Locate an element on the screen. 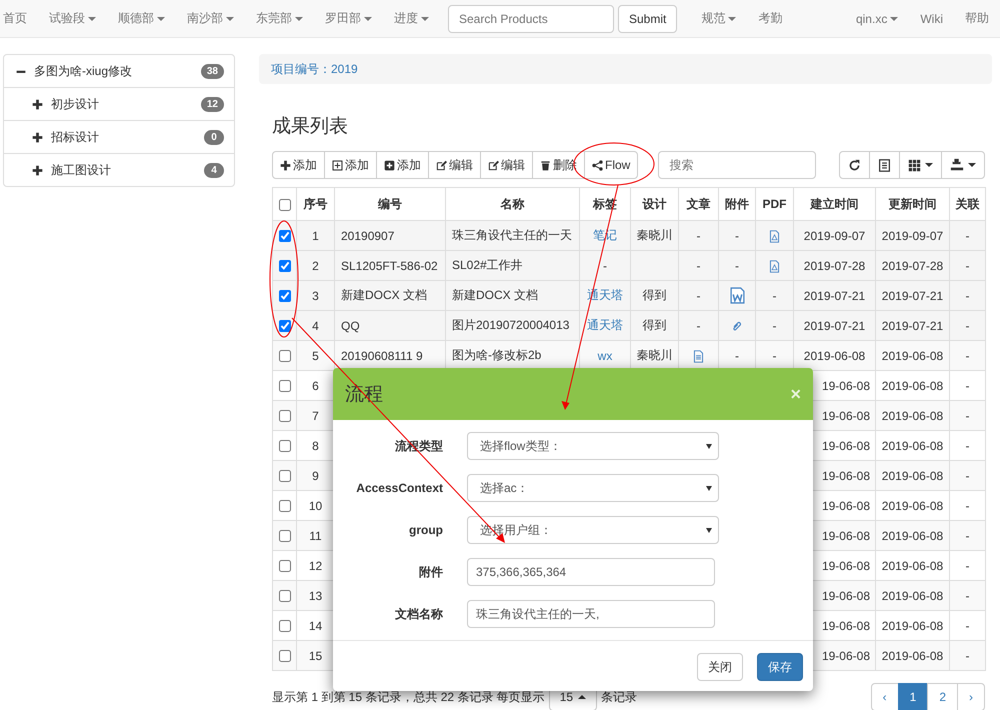  nav-link: 帮助 is located at coordinates (977, 18).